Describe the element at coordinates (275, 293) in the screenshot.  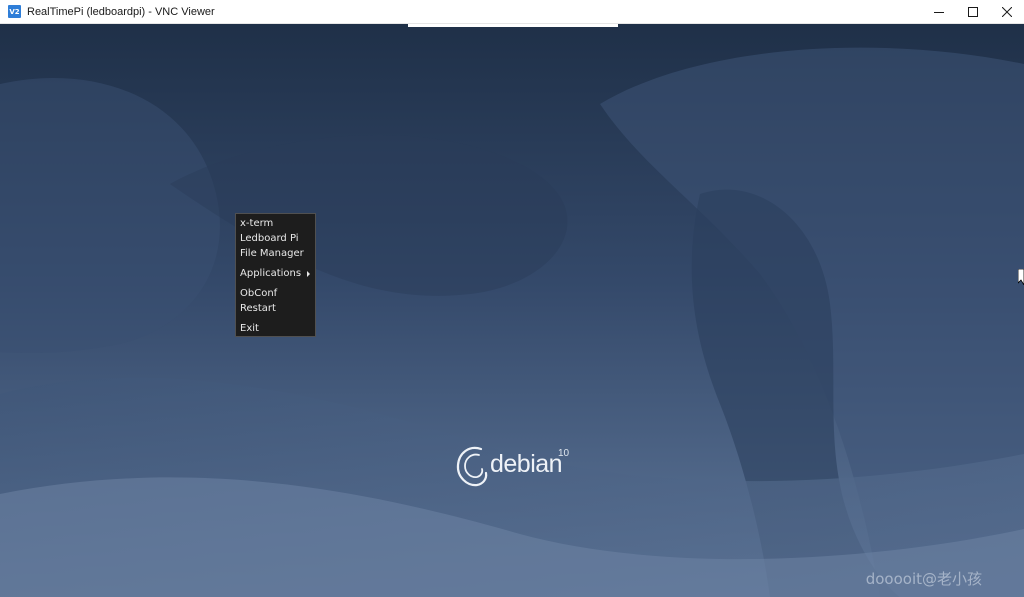
I see `menu-item-obconf: ObConf` at that location.